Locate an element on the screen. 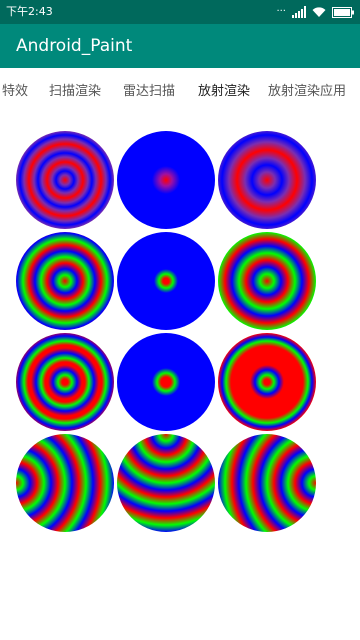  dots-icon: ··· is located at coordinates (281, 11).